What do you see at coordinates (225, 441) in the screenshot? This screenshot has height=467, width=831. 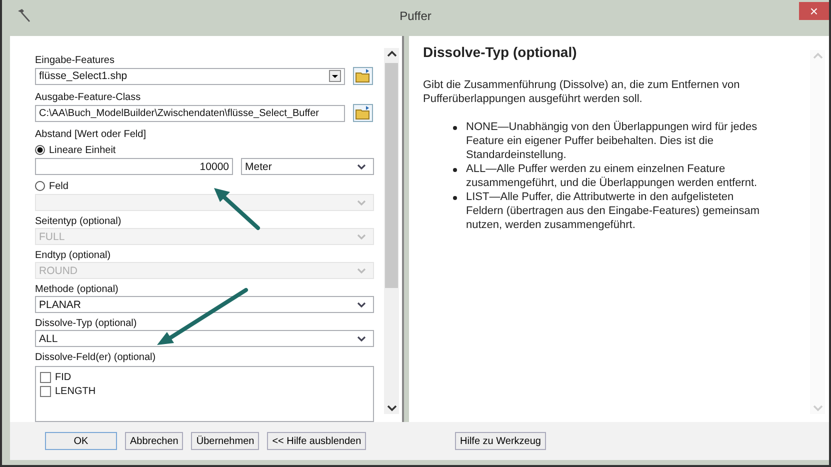 I see `dialog-button: Übernehmen` at bounding box center [225, 441].